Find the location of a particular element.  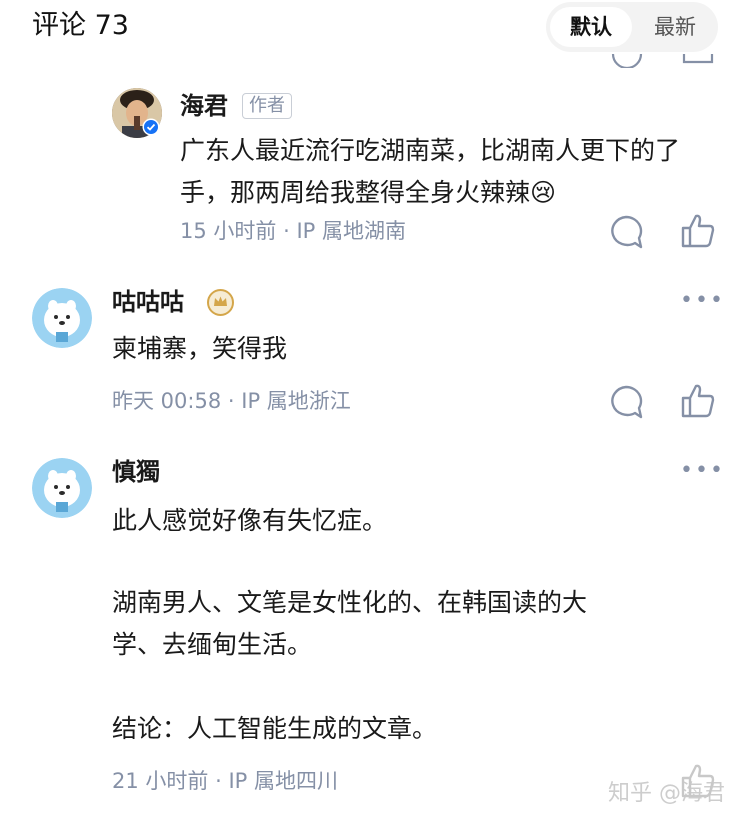

crying-emoji-icon: 😢 is located at coordinates (543, 192).